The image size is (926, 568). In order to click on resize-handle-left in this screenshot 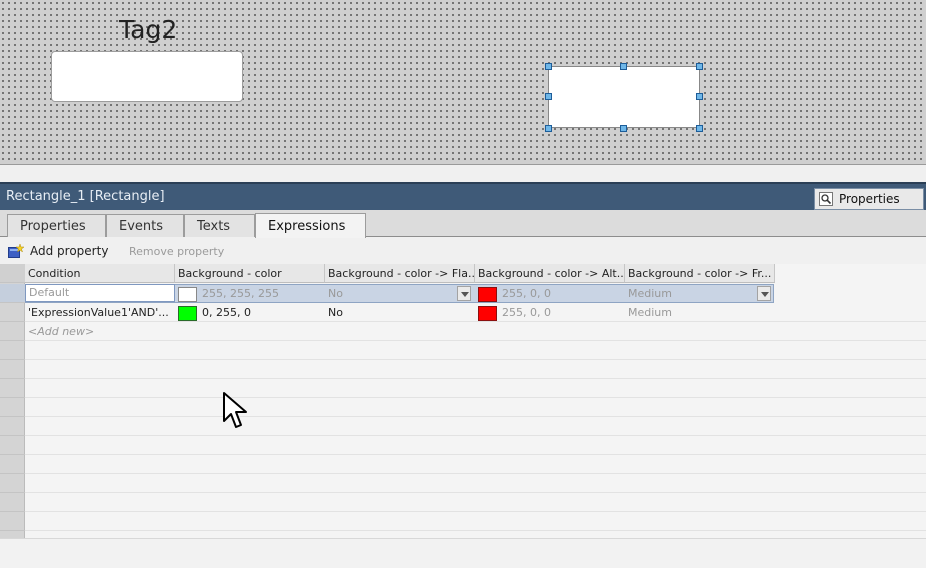, I will do `click(548, 96)`.